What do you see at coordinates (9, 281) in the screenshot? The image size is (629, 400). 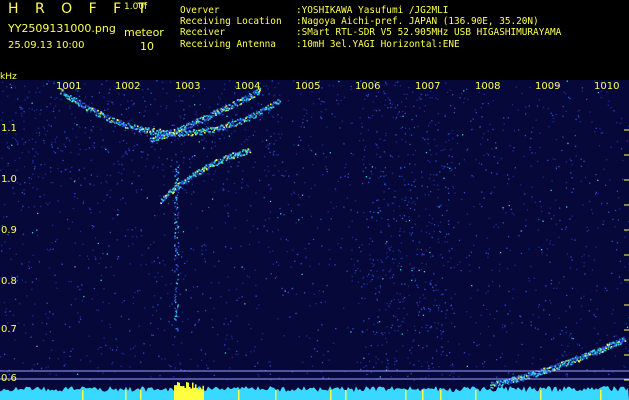 I see `y-tick-0-8: 0.8` at bounding box center [9, 281].